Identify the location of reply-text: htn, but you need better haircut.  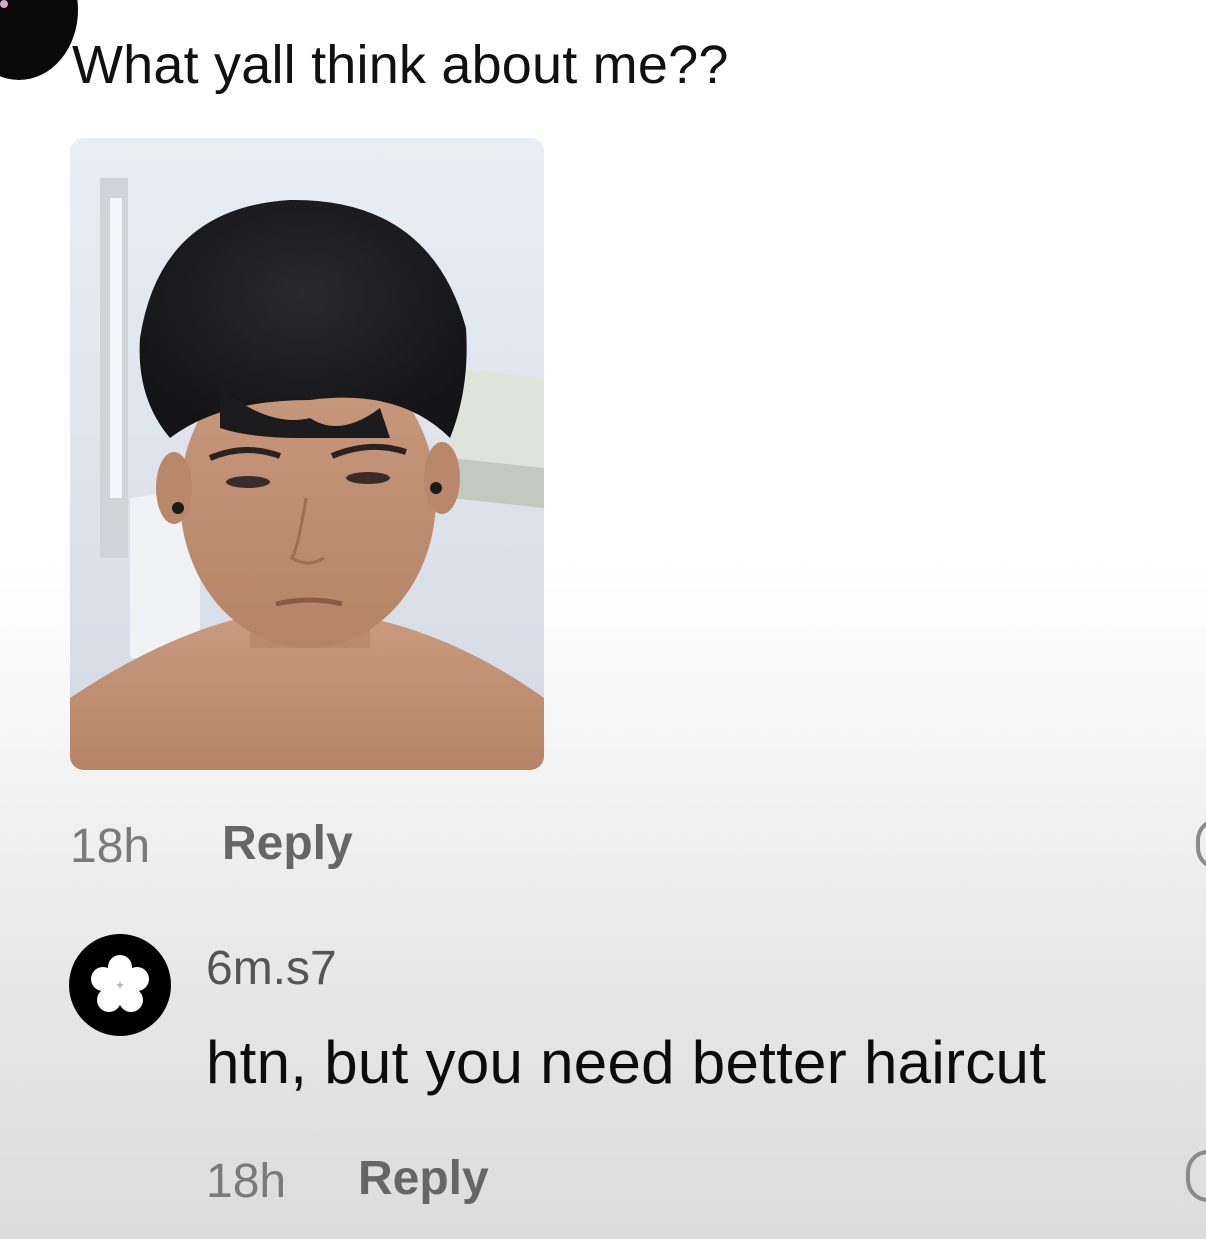
(626, 1062).